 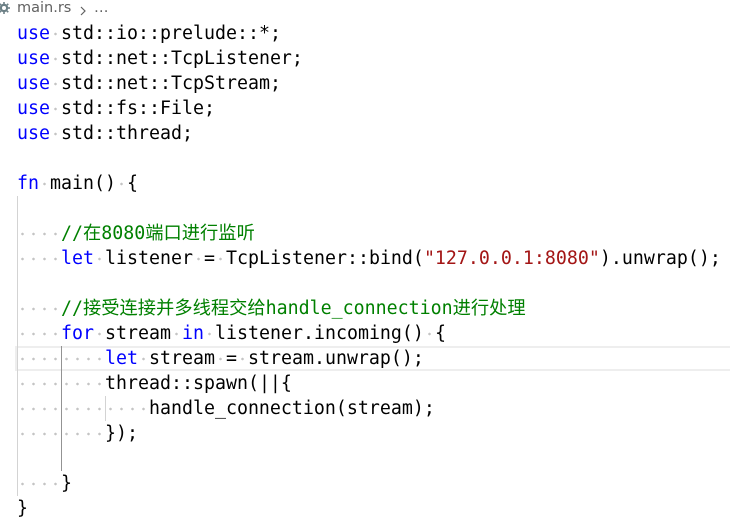 What do you see at coordinates (369, 108) in the screenshot?
I see `code-line: use std::fs::File;` at bounding box center [369, 108].